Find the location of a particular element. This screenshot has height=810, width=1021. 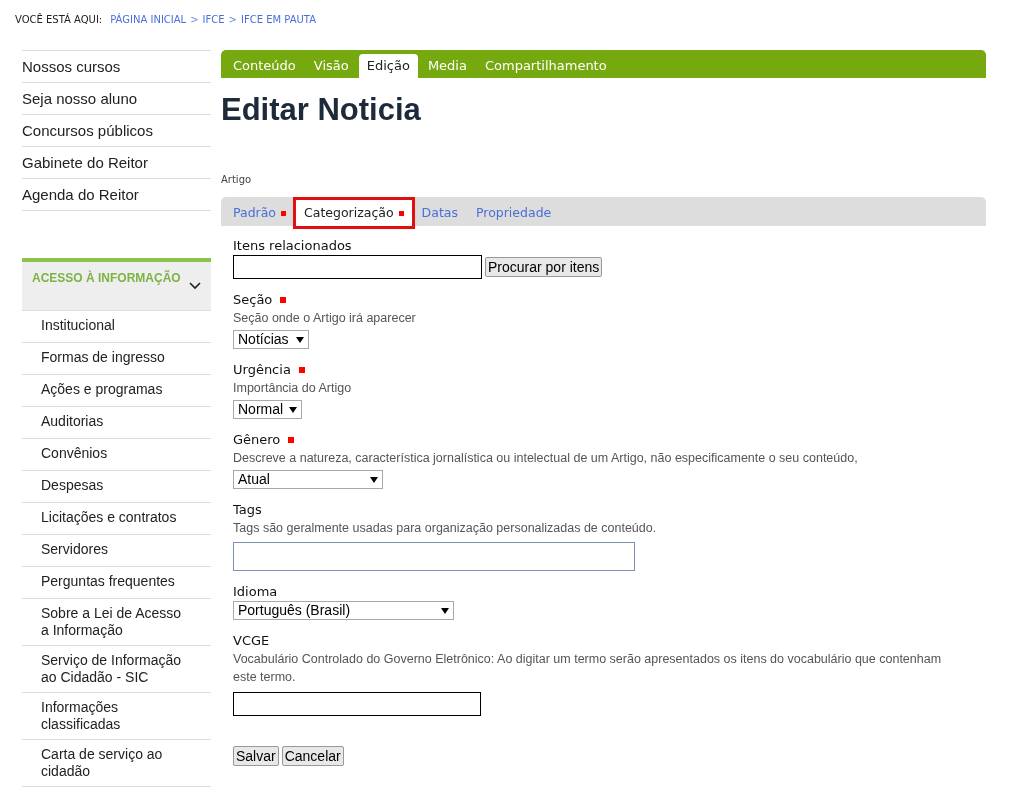

field-label: VCGE is located at coordinates (251, 641).